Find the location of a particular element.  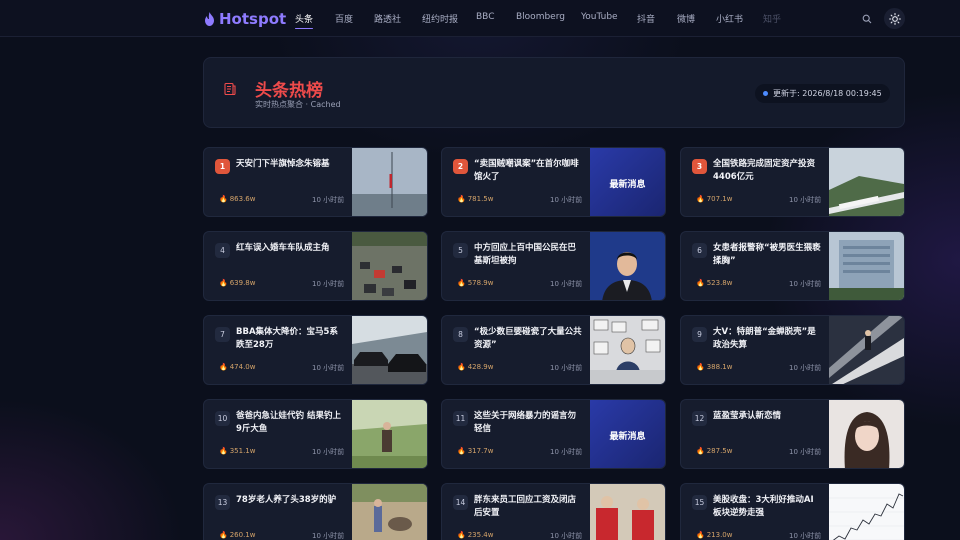

search-button is located at coordinates (866, 18).